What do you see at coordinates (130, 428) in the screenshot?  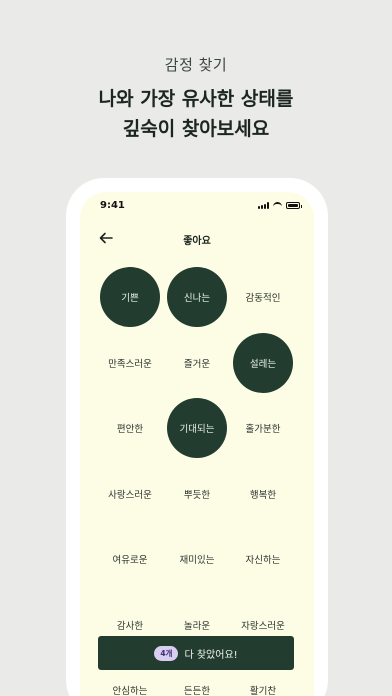 I see `emotion-option: 편안한` at bounding box center [130, 428].